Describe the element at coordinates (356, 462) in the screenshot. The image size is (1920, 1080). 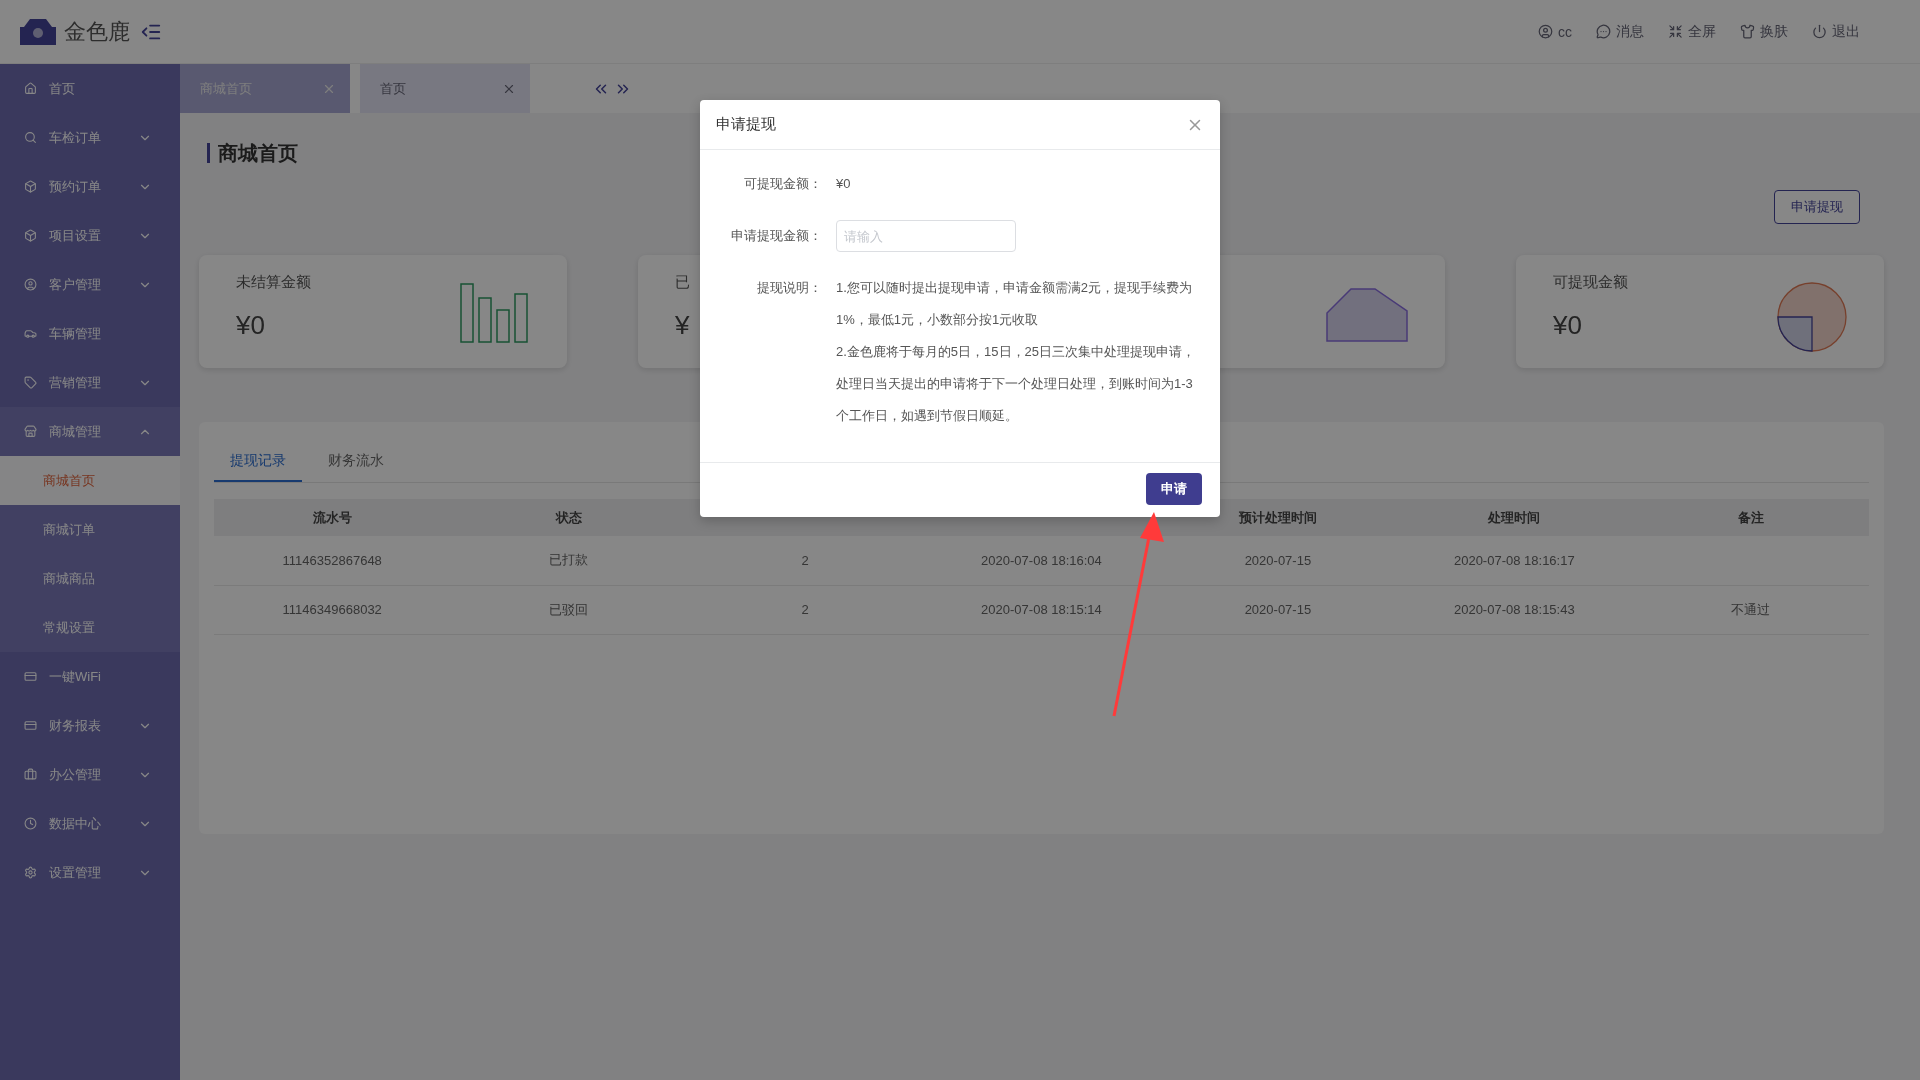
I see `records-tab: 财务流水` at that location.